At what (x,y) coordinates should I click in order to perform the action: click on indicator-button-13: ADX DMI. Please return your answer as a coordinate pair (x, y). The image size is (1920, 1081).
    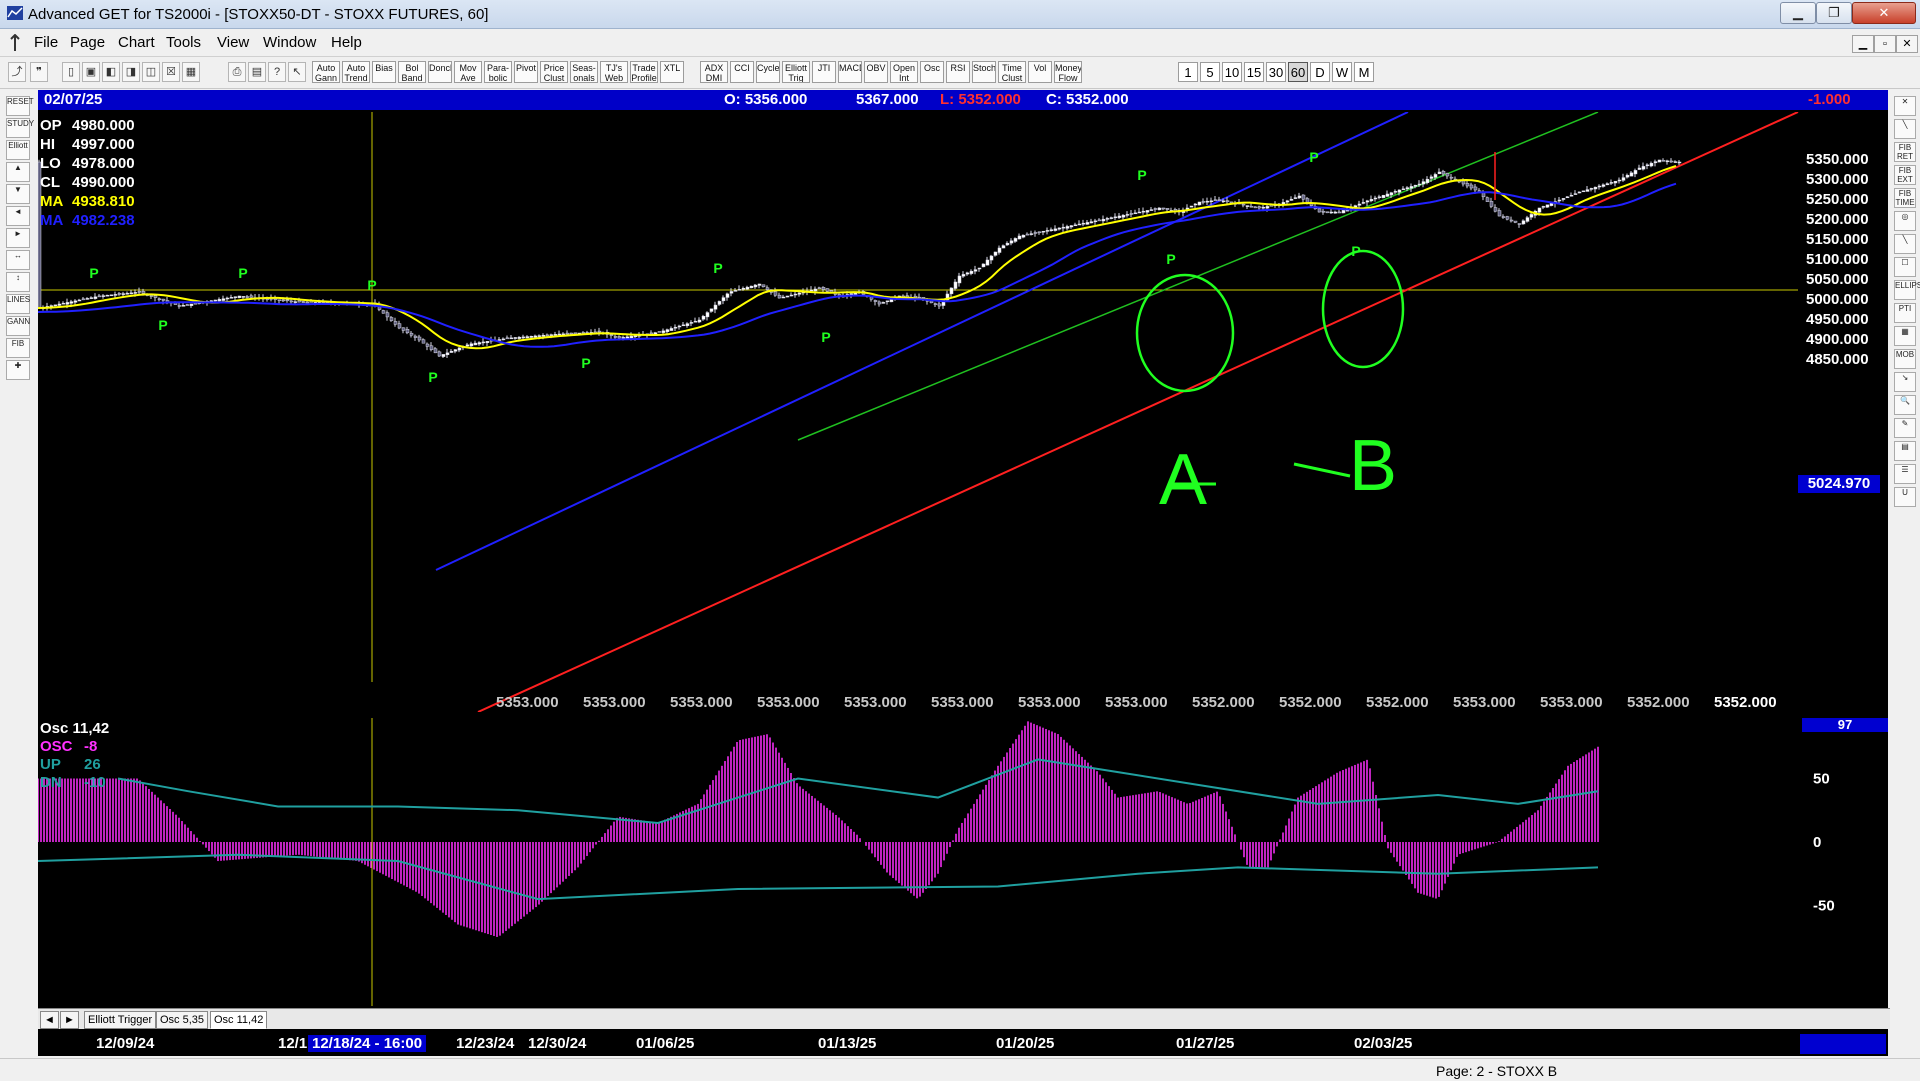
    Looking at the image, I should click on (714, 72).